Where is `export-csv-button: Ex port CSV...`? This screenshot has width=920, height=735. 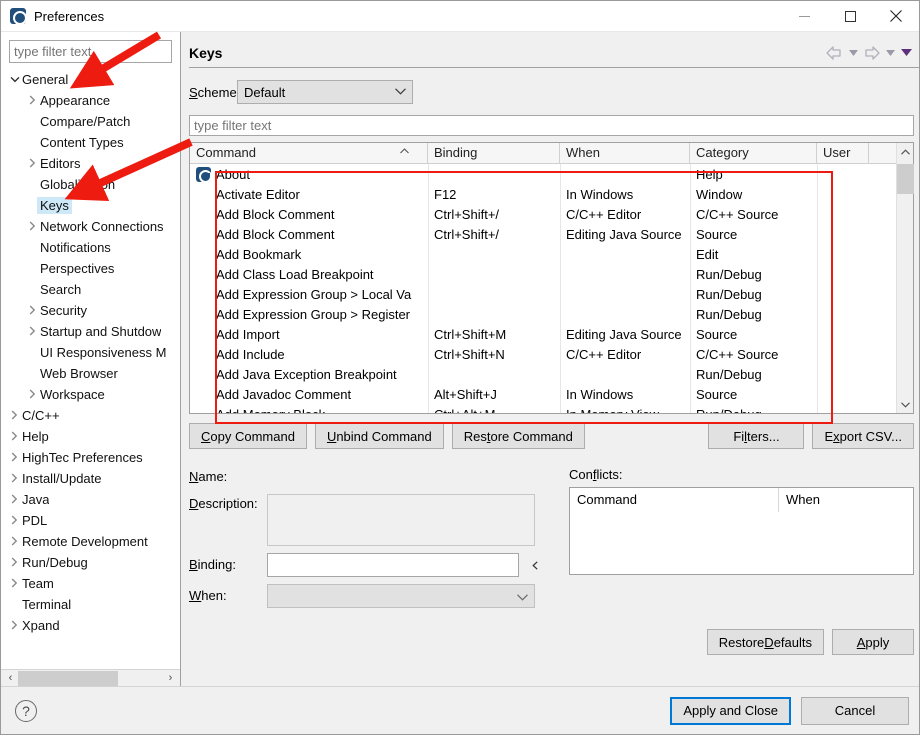
export-csv-button: Ex port CSV... is located at coordinates (863, 436).